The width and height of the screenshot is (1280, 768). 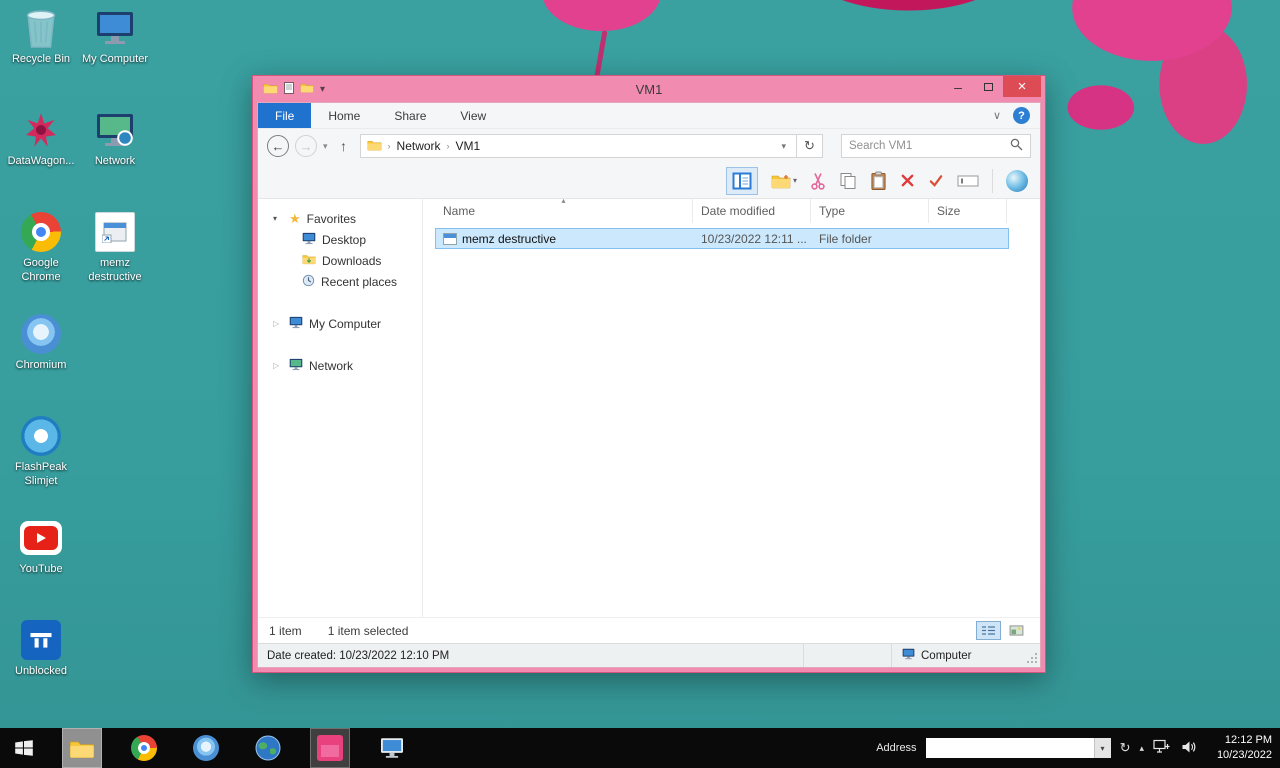 What do you see at coordinates (810, 146) in the screenshot?
I see `refresh-button: ↻` at bounding box center [810, 146].